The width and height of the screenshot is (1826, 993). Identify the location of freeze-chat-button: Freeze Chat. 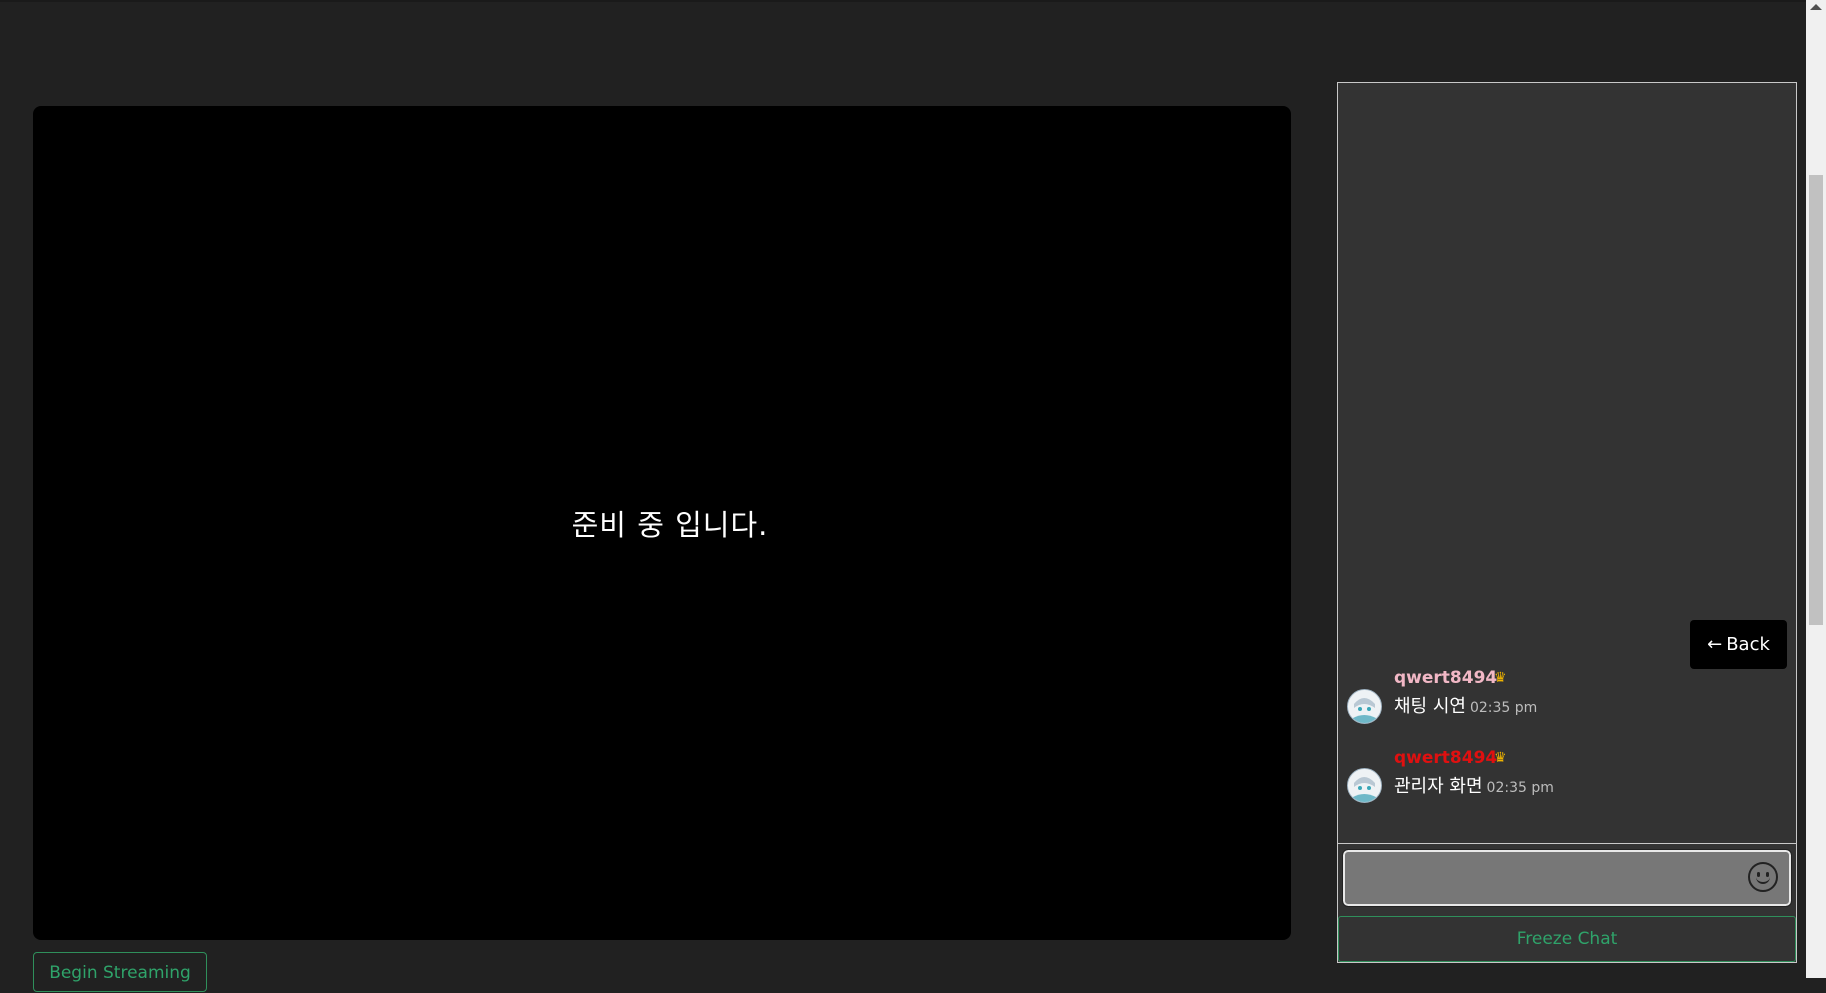
(1567, 939).